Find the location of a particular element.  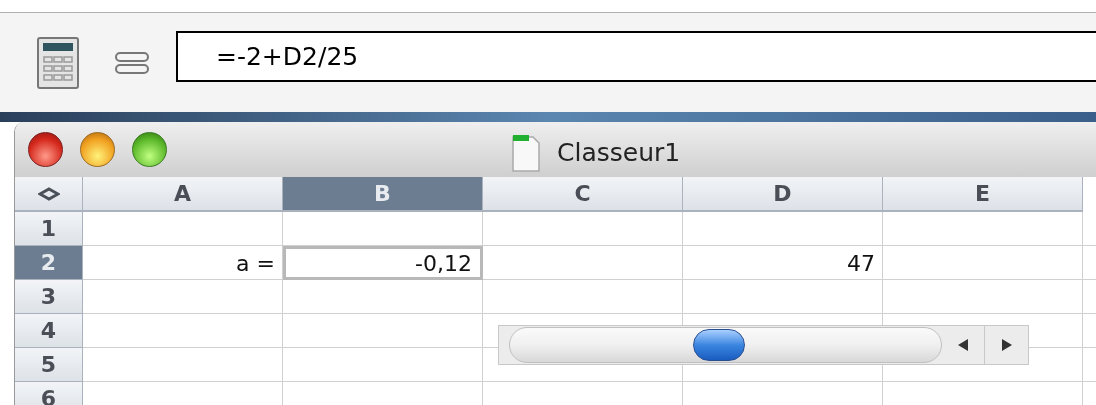

equals-icon is located at coordinates (132, 62).